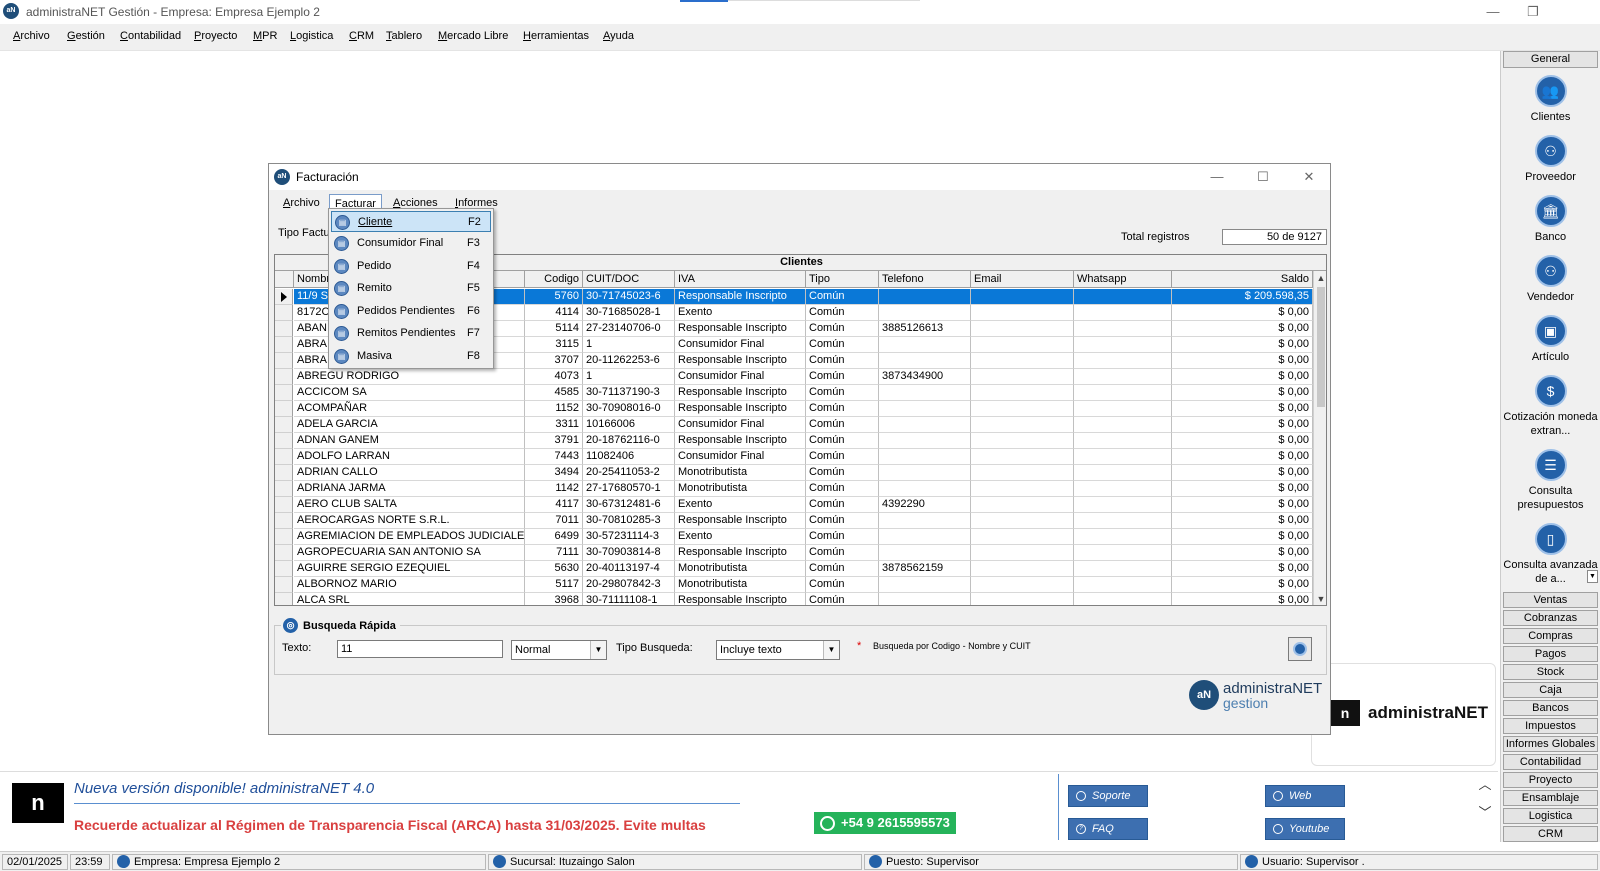 The image size is (1600, 871). I want to click on col-header-codigo: Codigo, so click(554, 279).